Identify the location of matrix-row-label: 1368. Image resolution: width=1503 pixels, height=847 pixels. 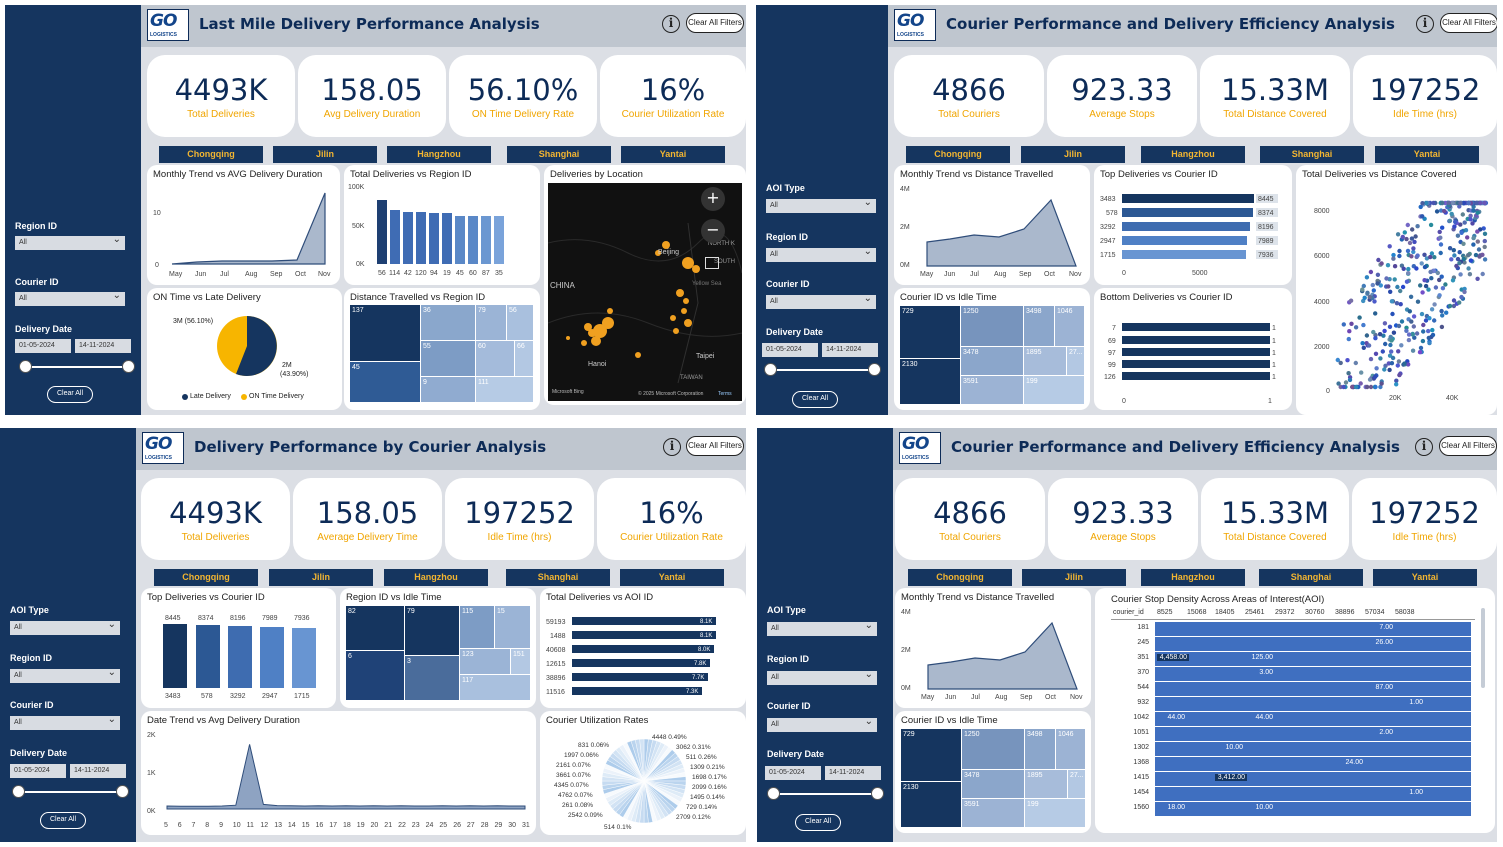
(1141, 762).